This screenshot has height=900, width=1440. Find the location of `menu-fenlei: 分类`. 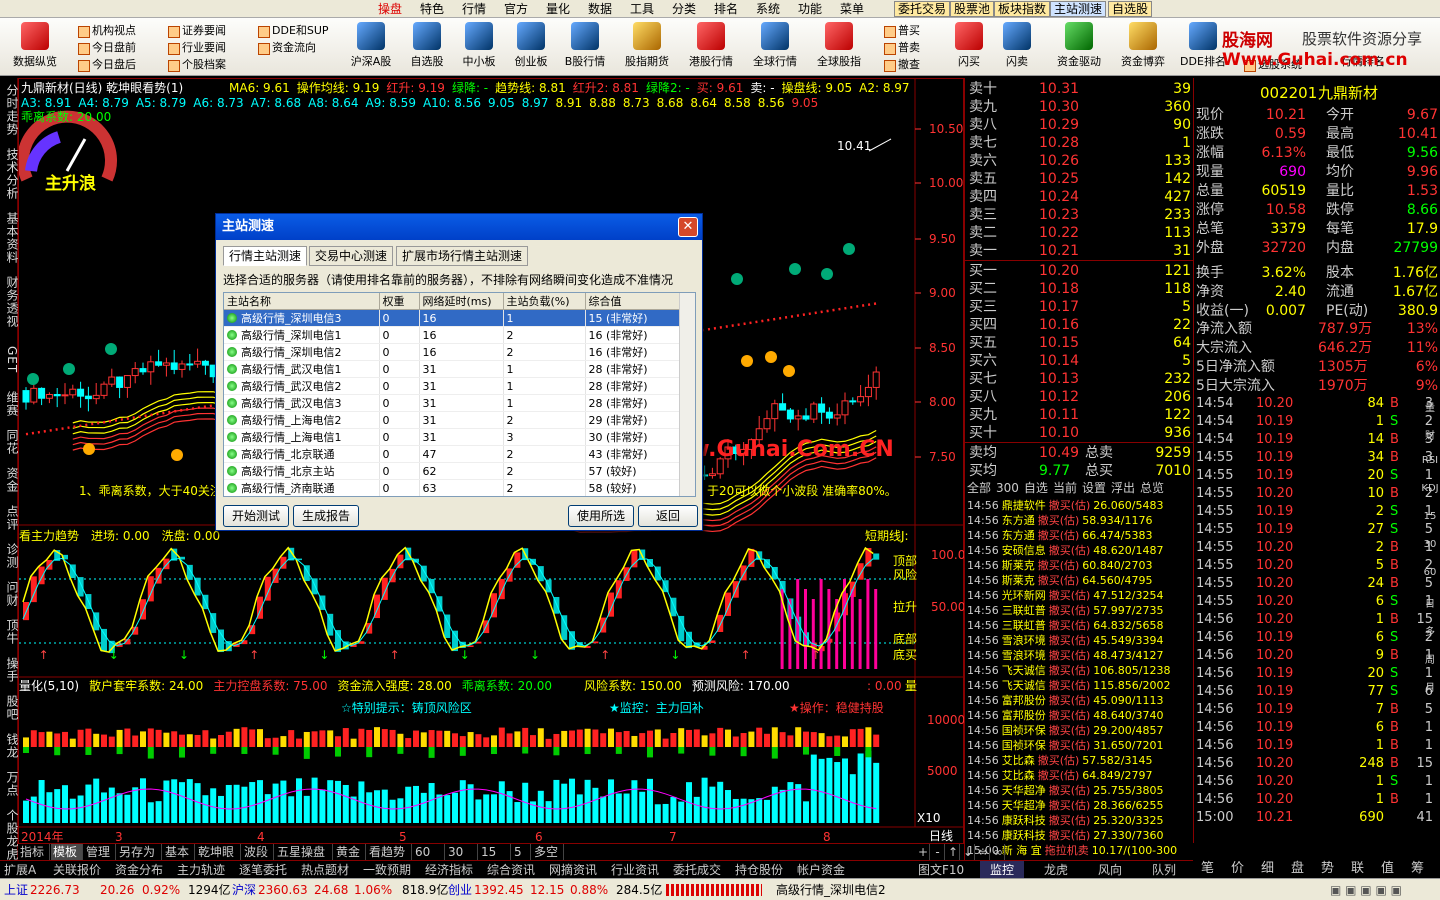

menu-fenlei: 分类 is located at coordinates (684, 9).